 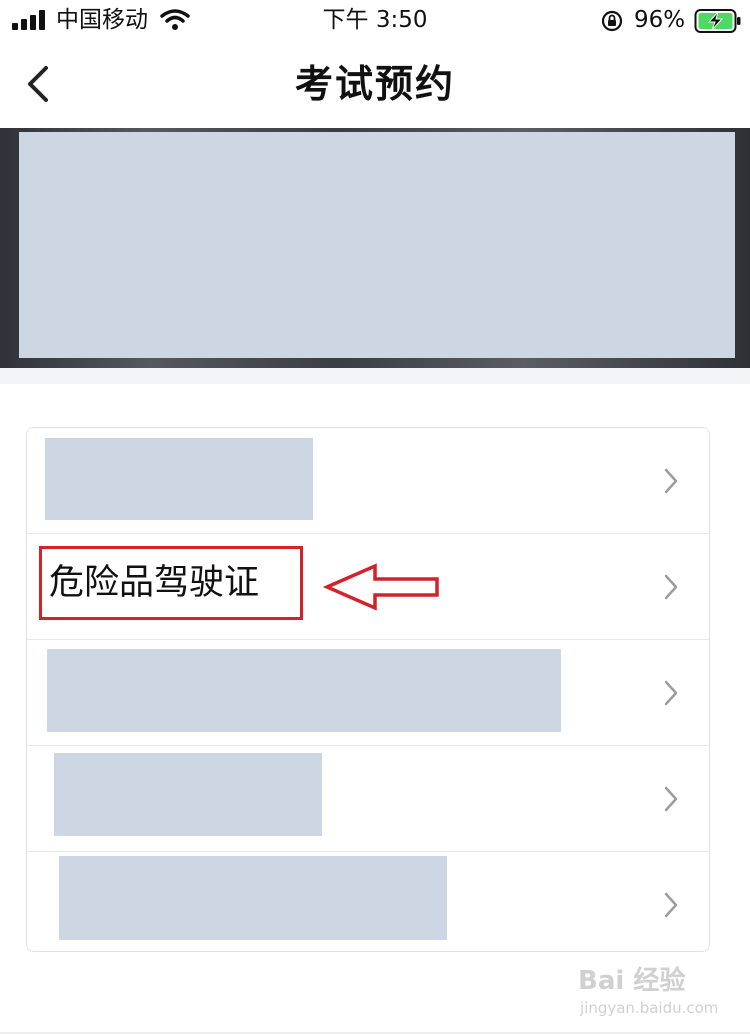 I want to click on status-bar: 中国移动 下午 3:50 96%, so click(x=375, y=20).